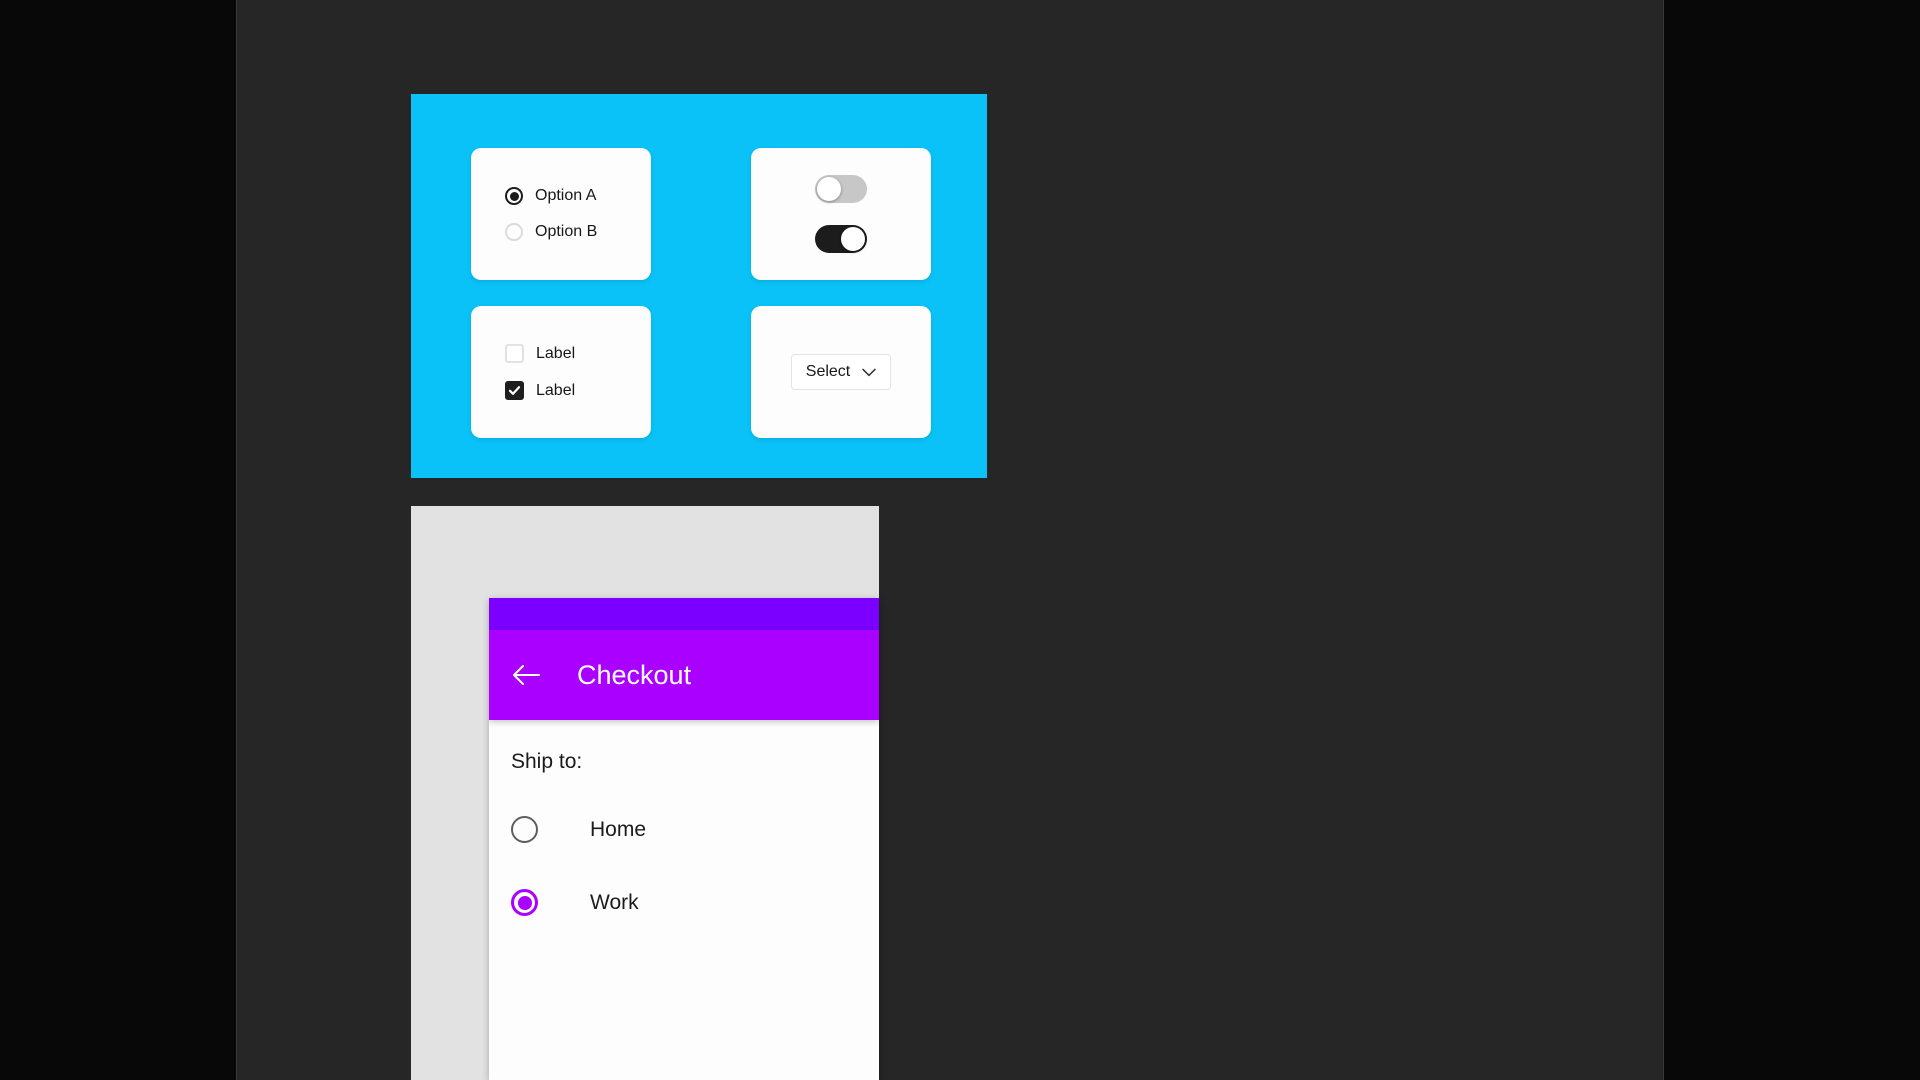  What do you see at coordinates (869, 372) in the screenshot?
I see `chevron-down-icon` at bounding box center [869, 372].